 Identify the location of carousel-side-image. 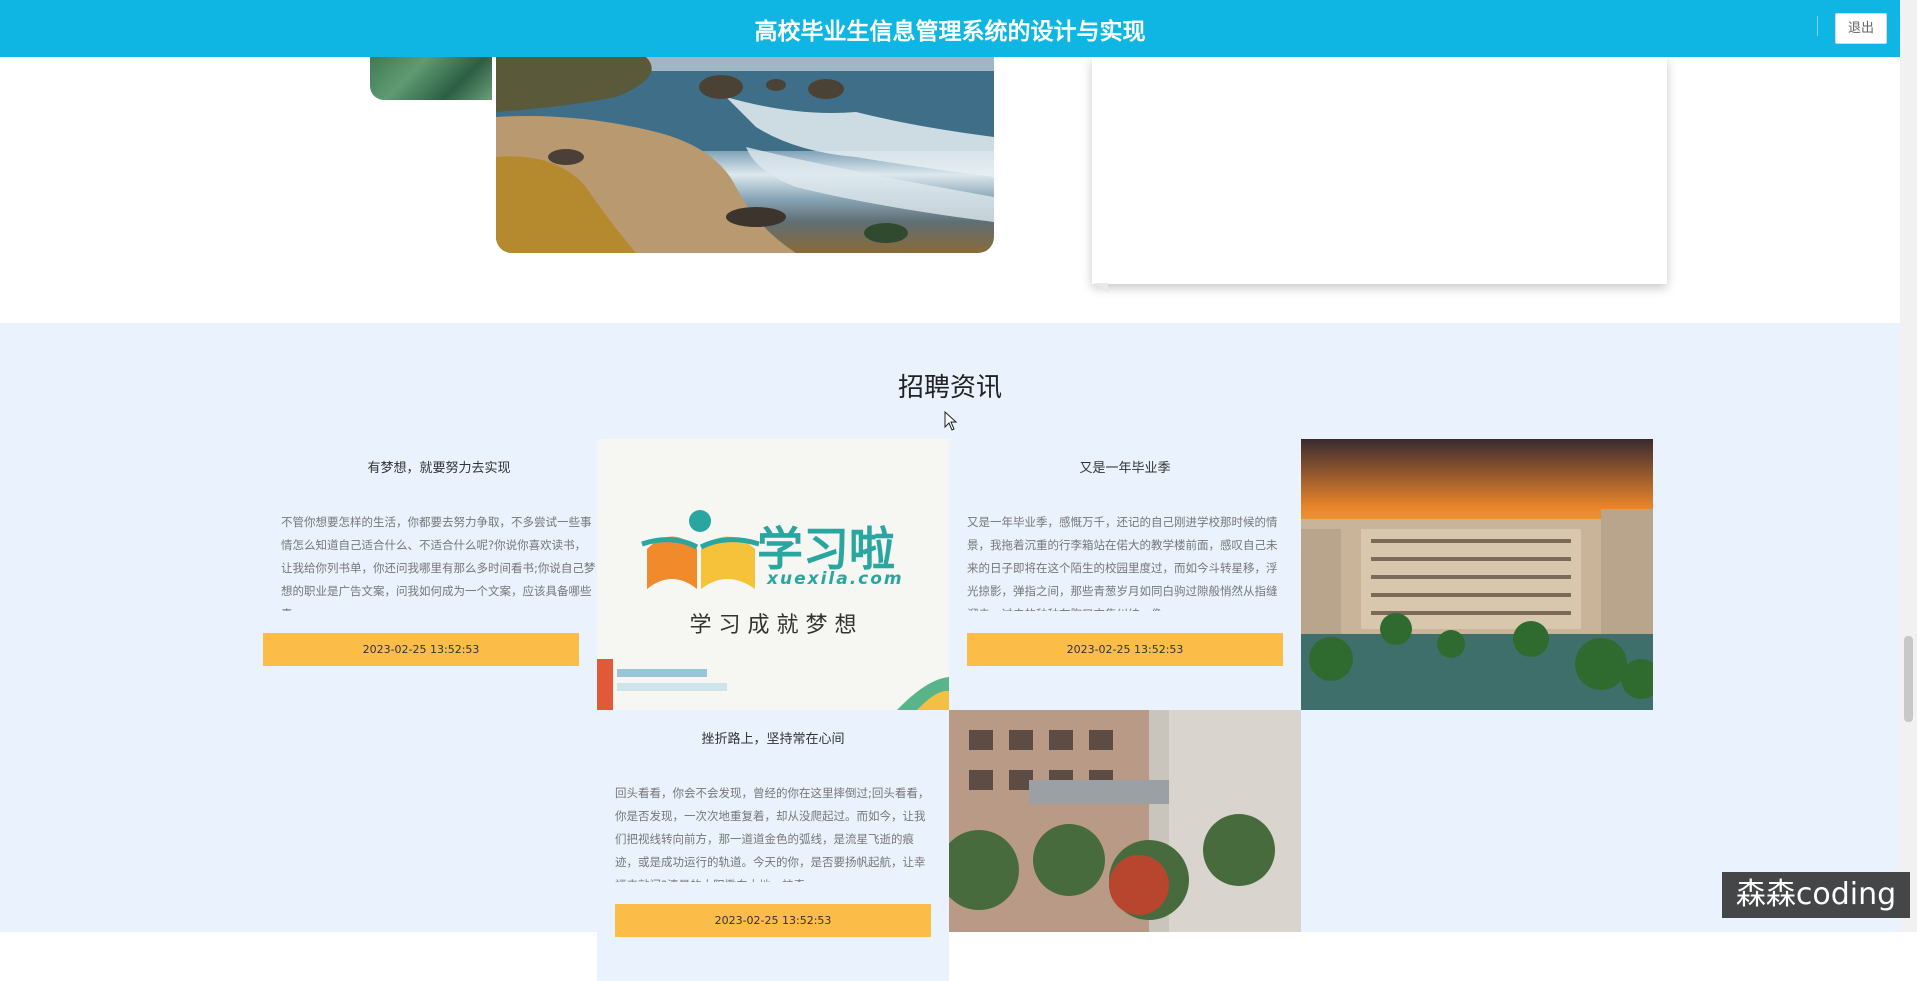
(431, 78).